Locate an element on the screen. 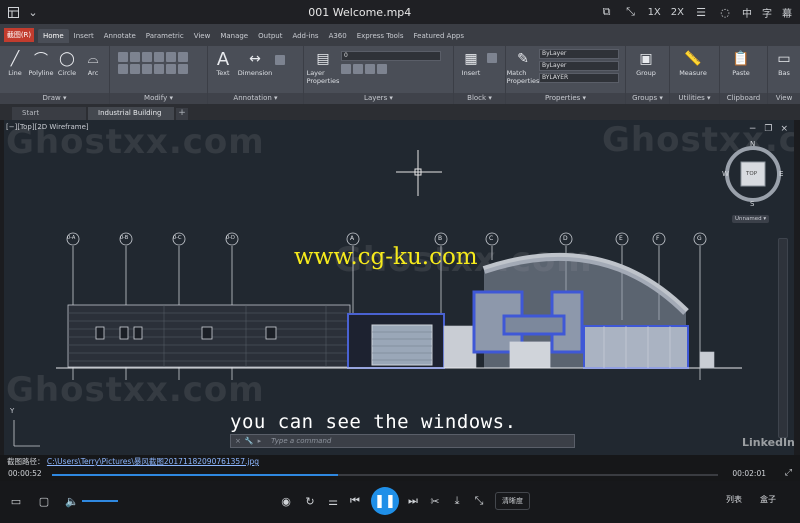 This screenshot has height=523, width=800. layer-off-icon is located at coordinates (346, 69).